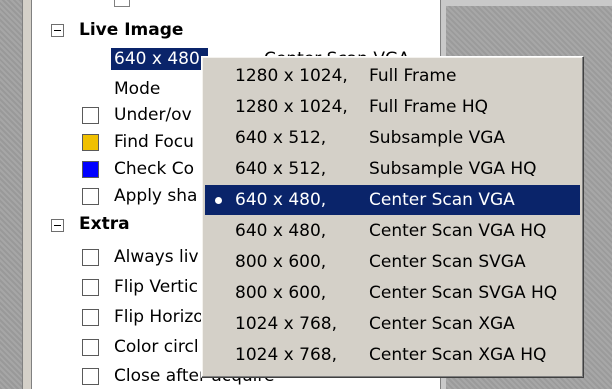  I want to click on cut-off-checkbox, so click(122, 3).